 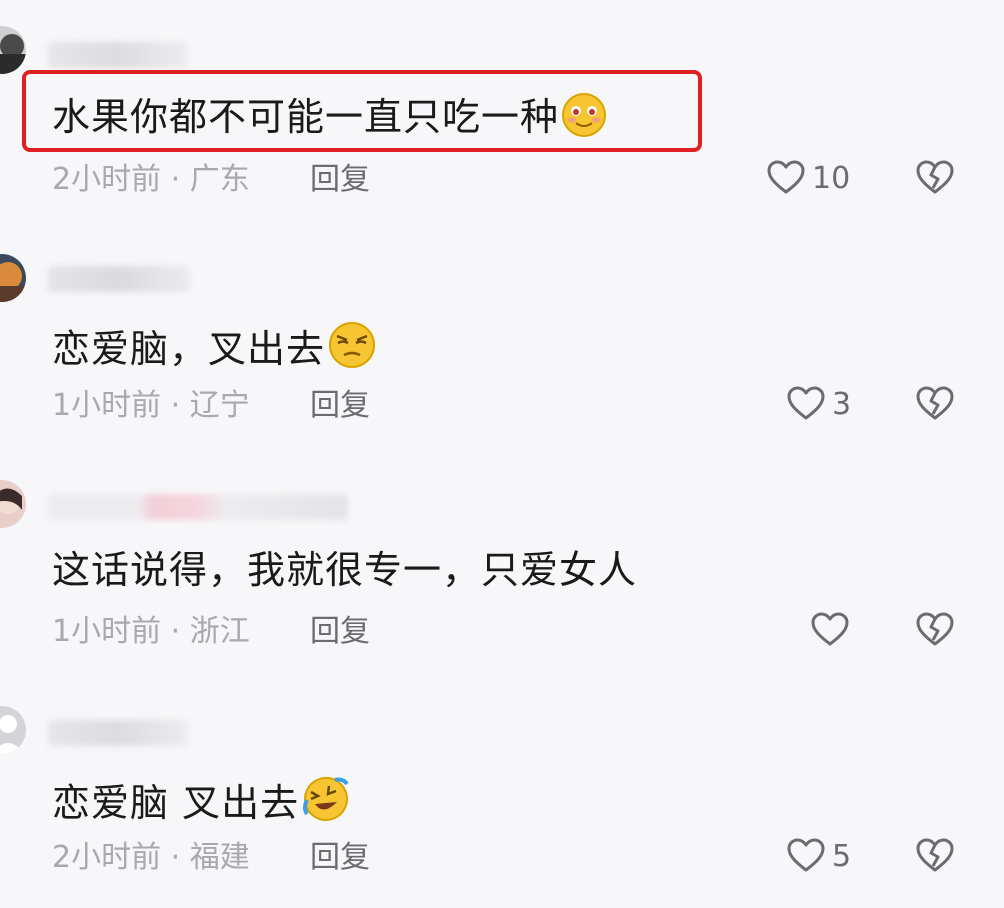 What do you see at coordinates (352, 349) in the screenshot?
I see `smirk-emoji` at bounding box center [352, 349].